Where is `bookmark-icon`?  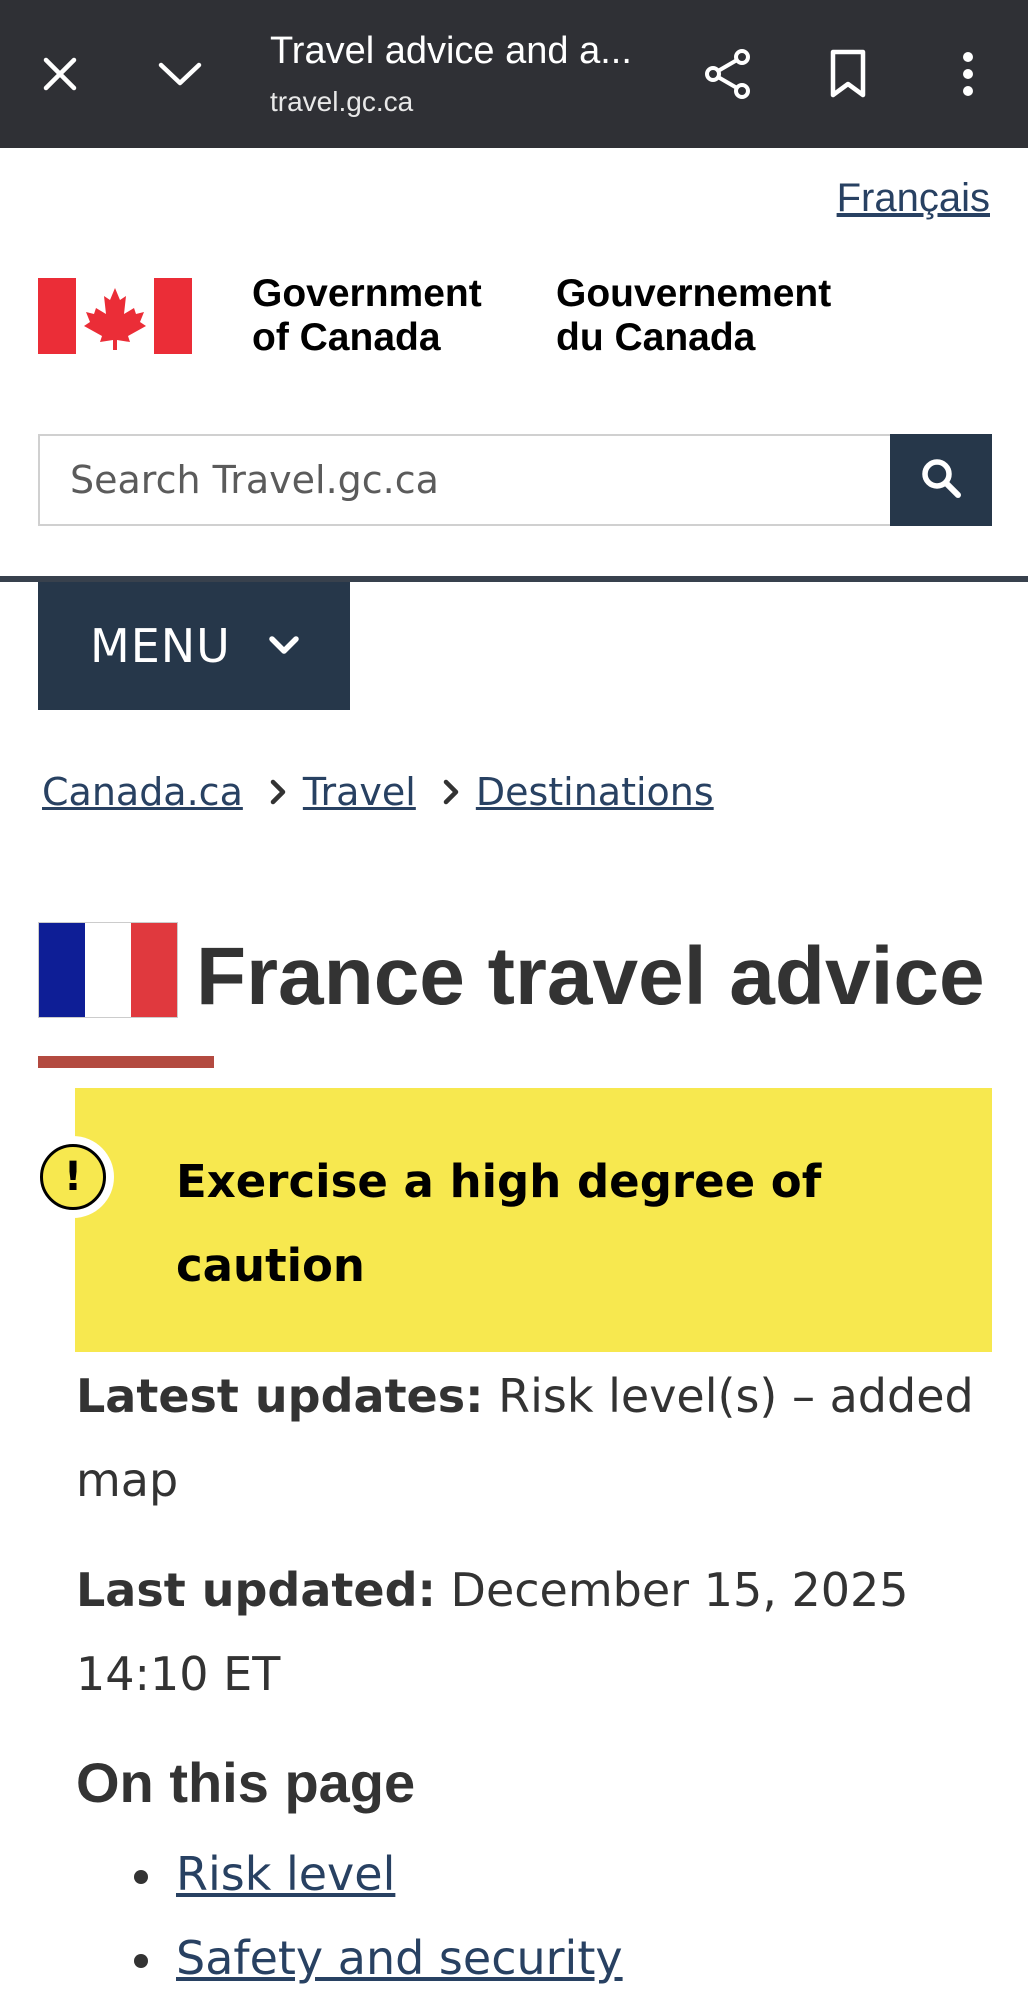 bookmark-icon is located at coordinates (848, 76).